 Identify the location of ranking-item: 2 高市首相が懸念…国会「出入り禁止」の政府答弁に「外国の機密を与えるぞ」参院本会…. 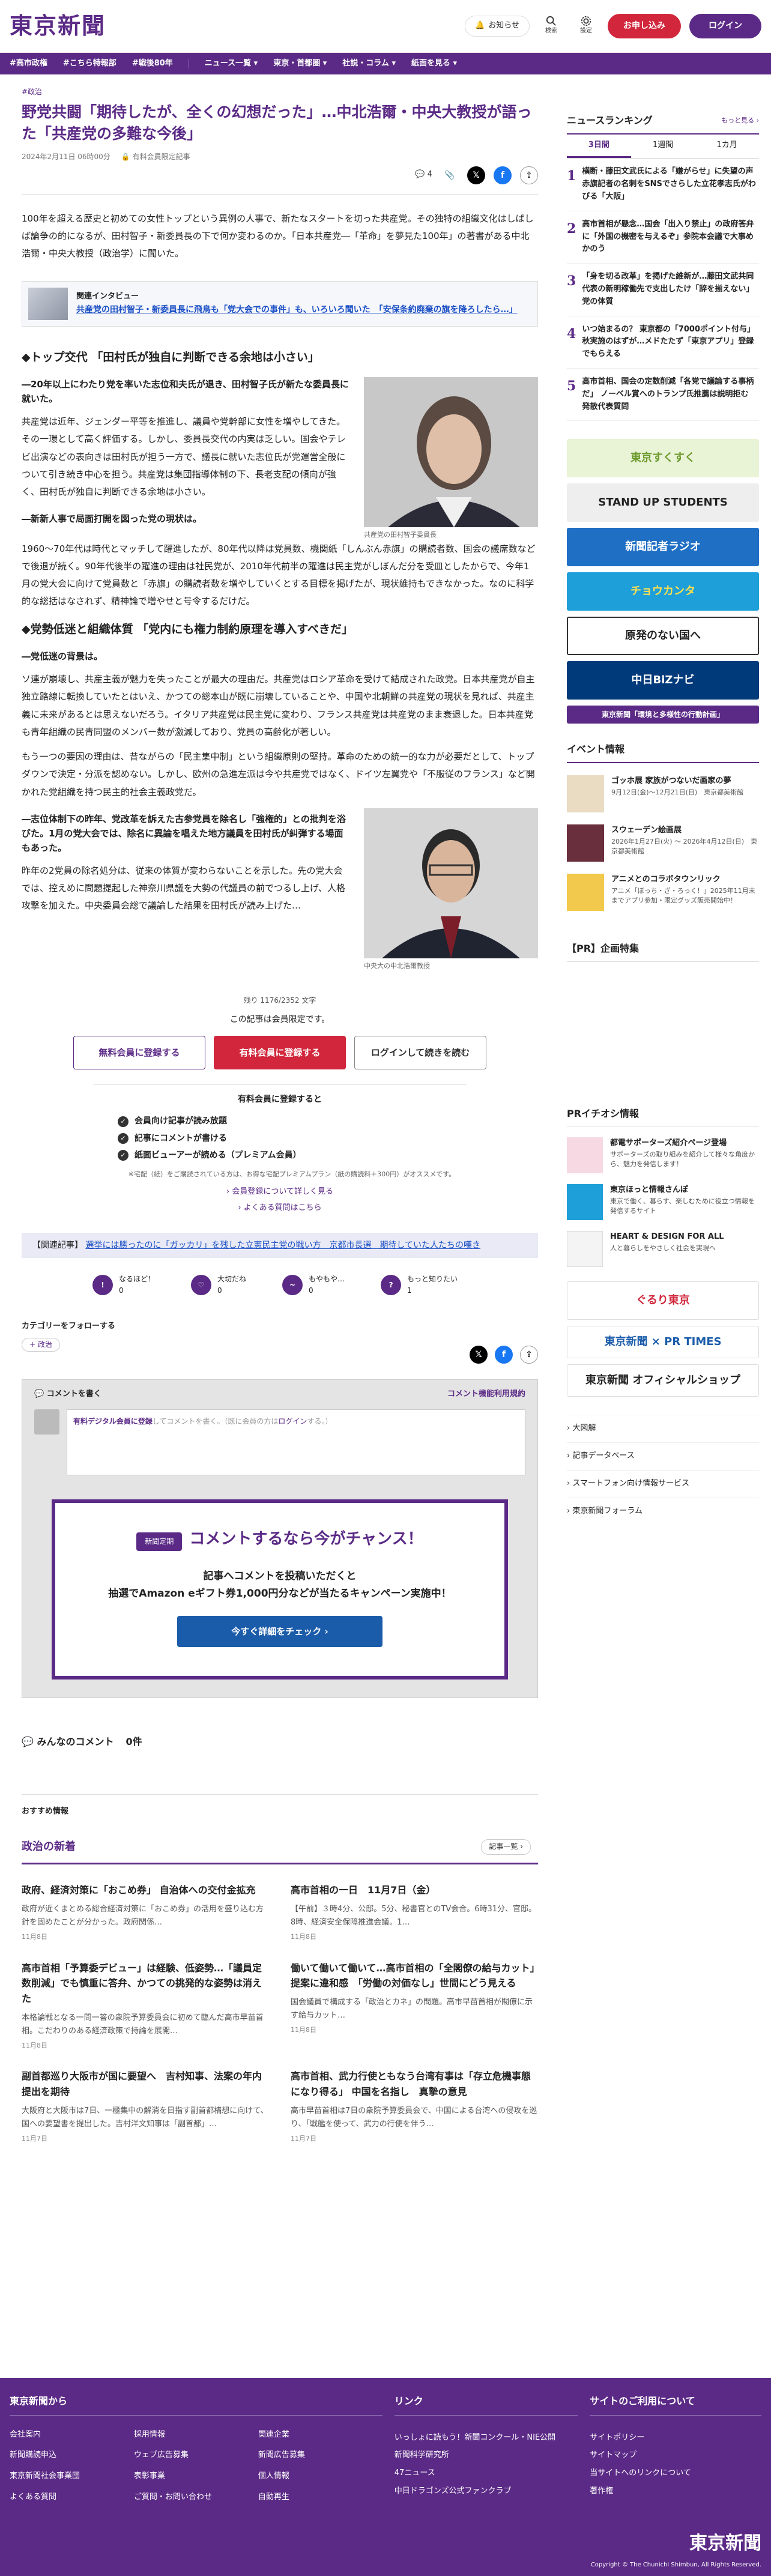
(663, 237).